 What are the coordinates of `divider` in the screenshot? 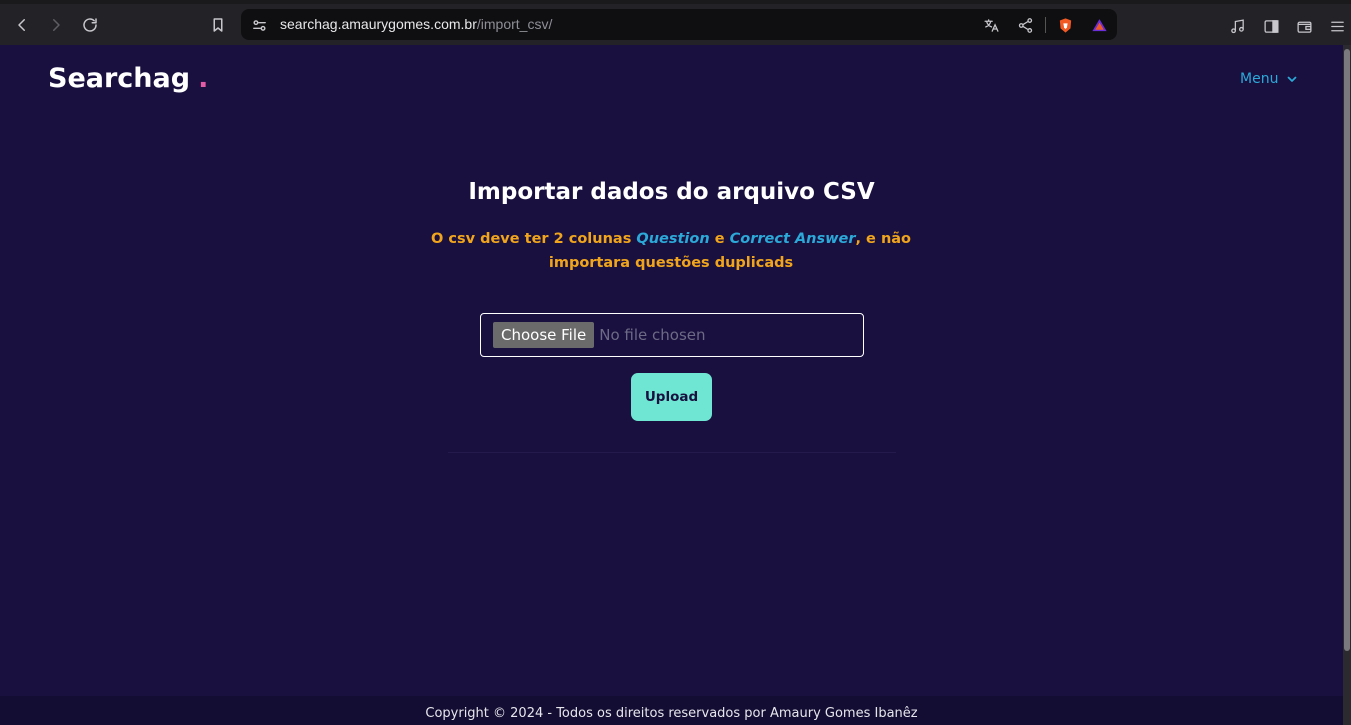 It's located at (672, 452).